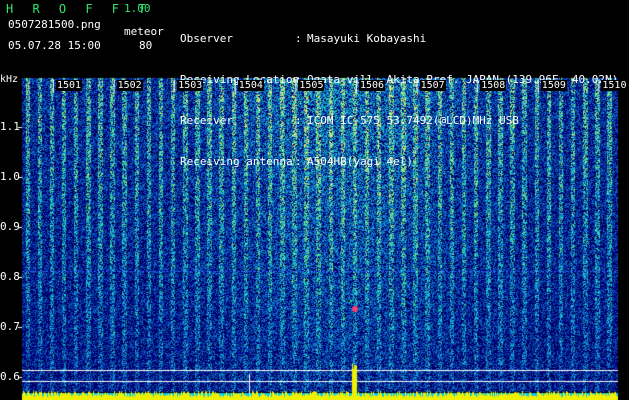 The width and height of the screenshot is (629, 400). What do you see at coordinates (553, 85) in the screenshot?
I see `x-tick-label: 1509` at bounding box center [553, 85].